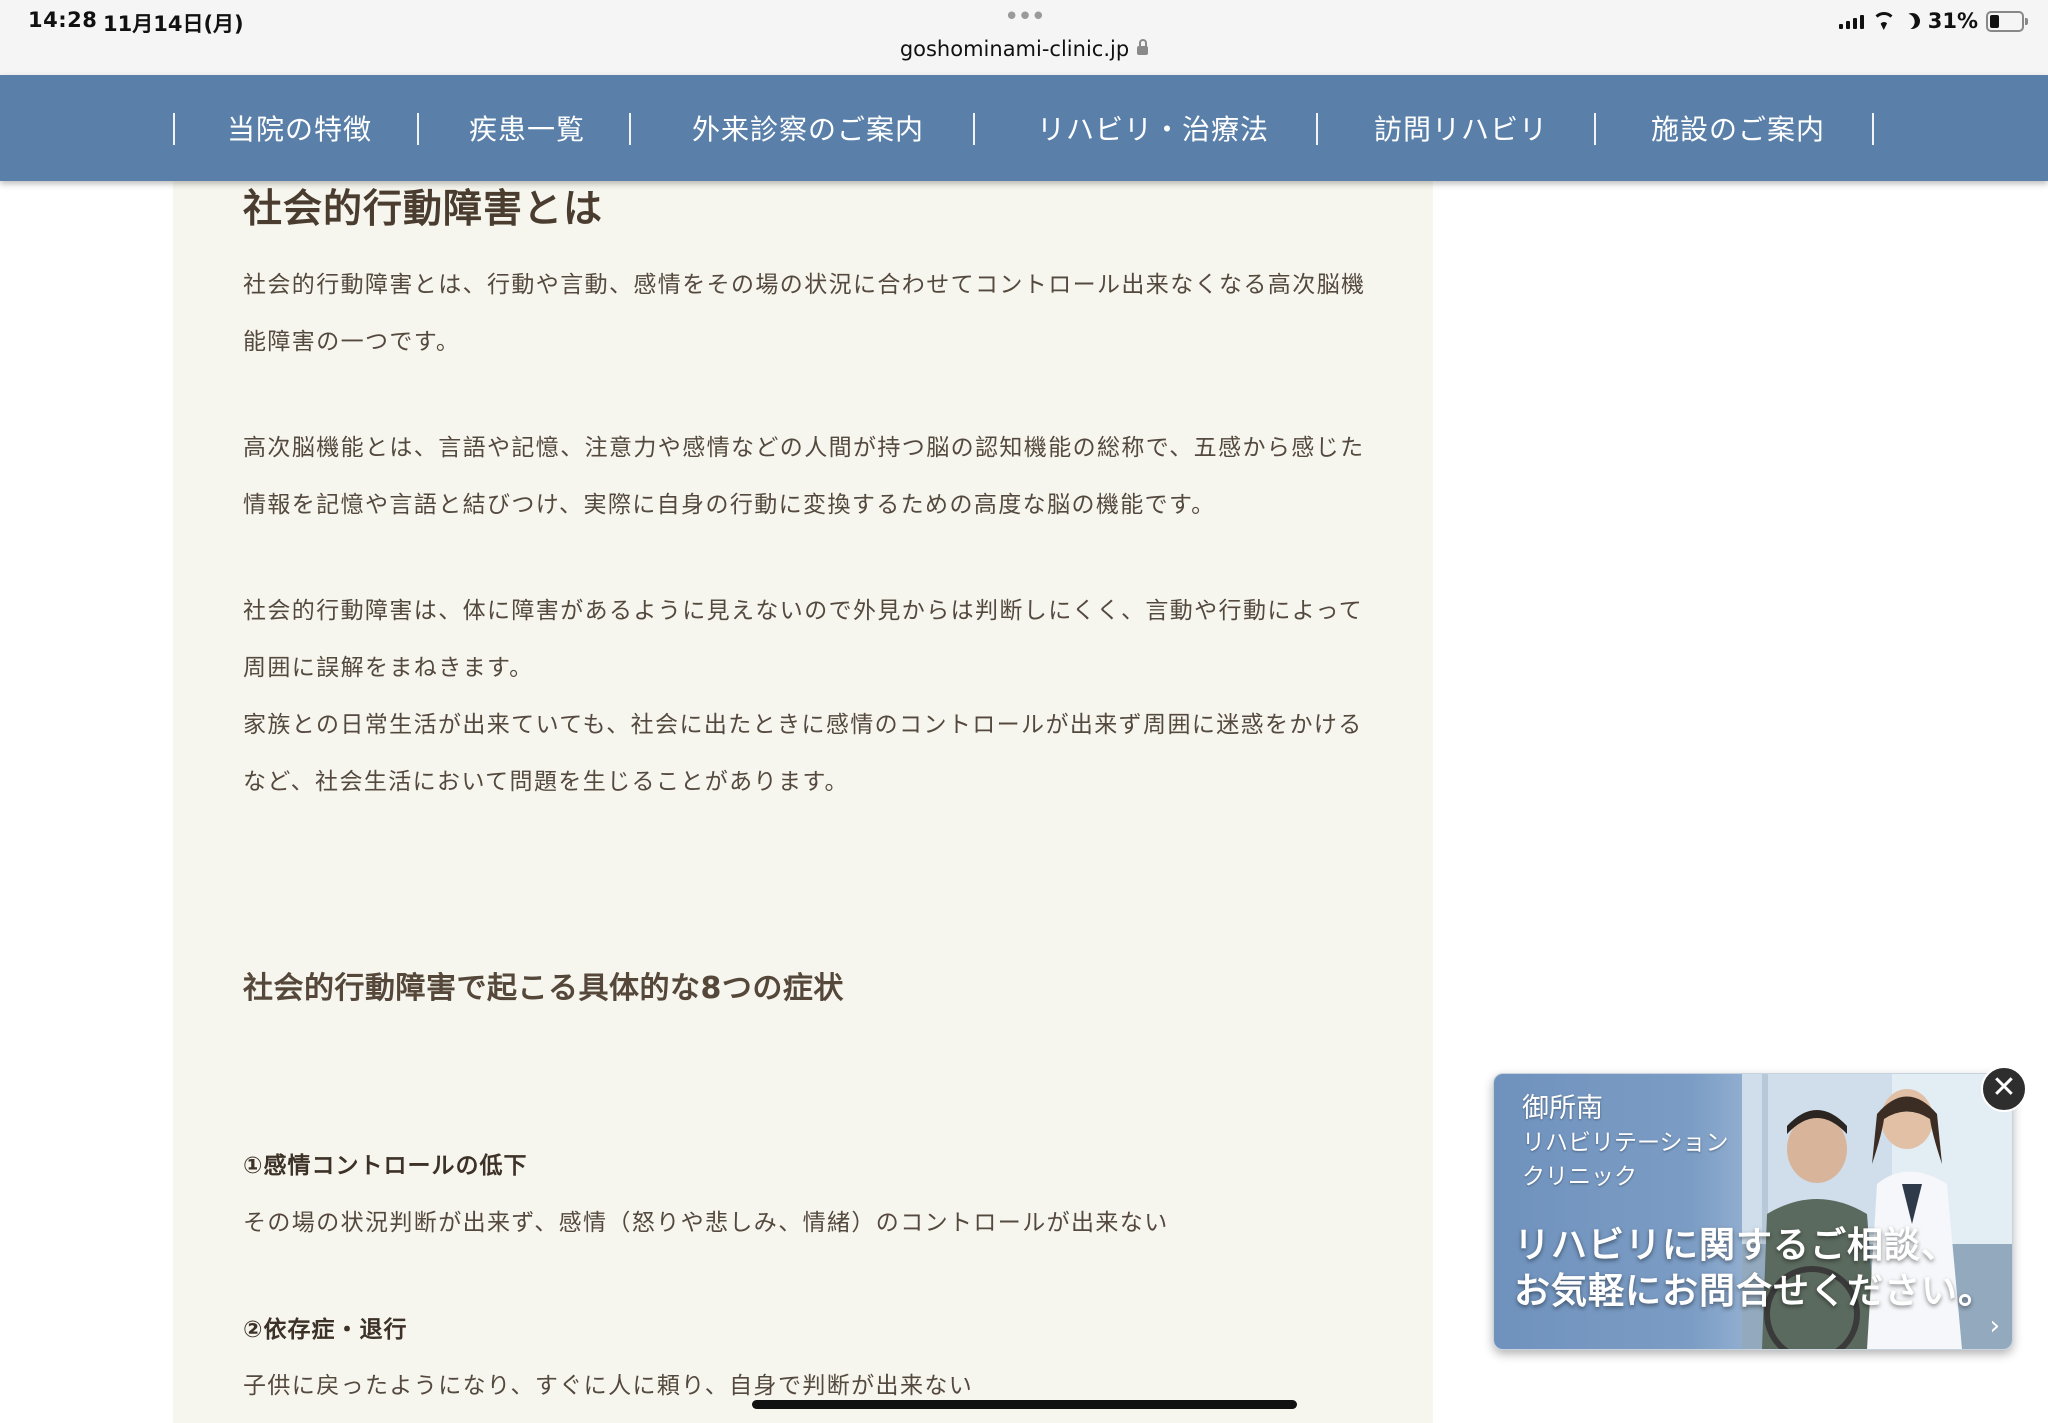 The width and height of the screenshot is (2048, 1423). What do you see at coordinates (1755, 1291) in the screenshot?
I see `banner-cta-line: お気軽にお問合せください。` at bounding box center [1755, 1291].